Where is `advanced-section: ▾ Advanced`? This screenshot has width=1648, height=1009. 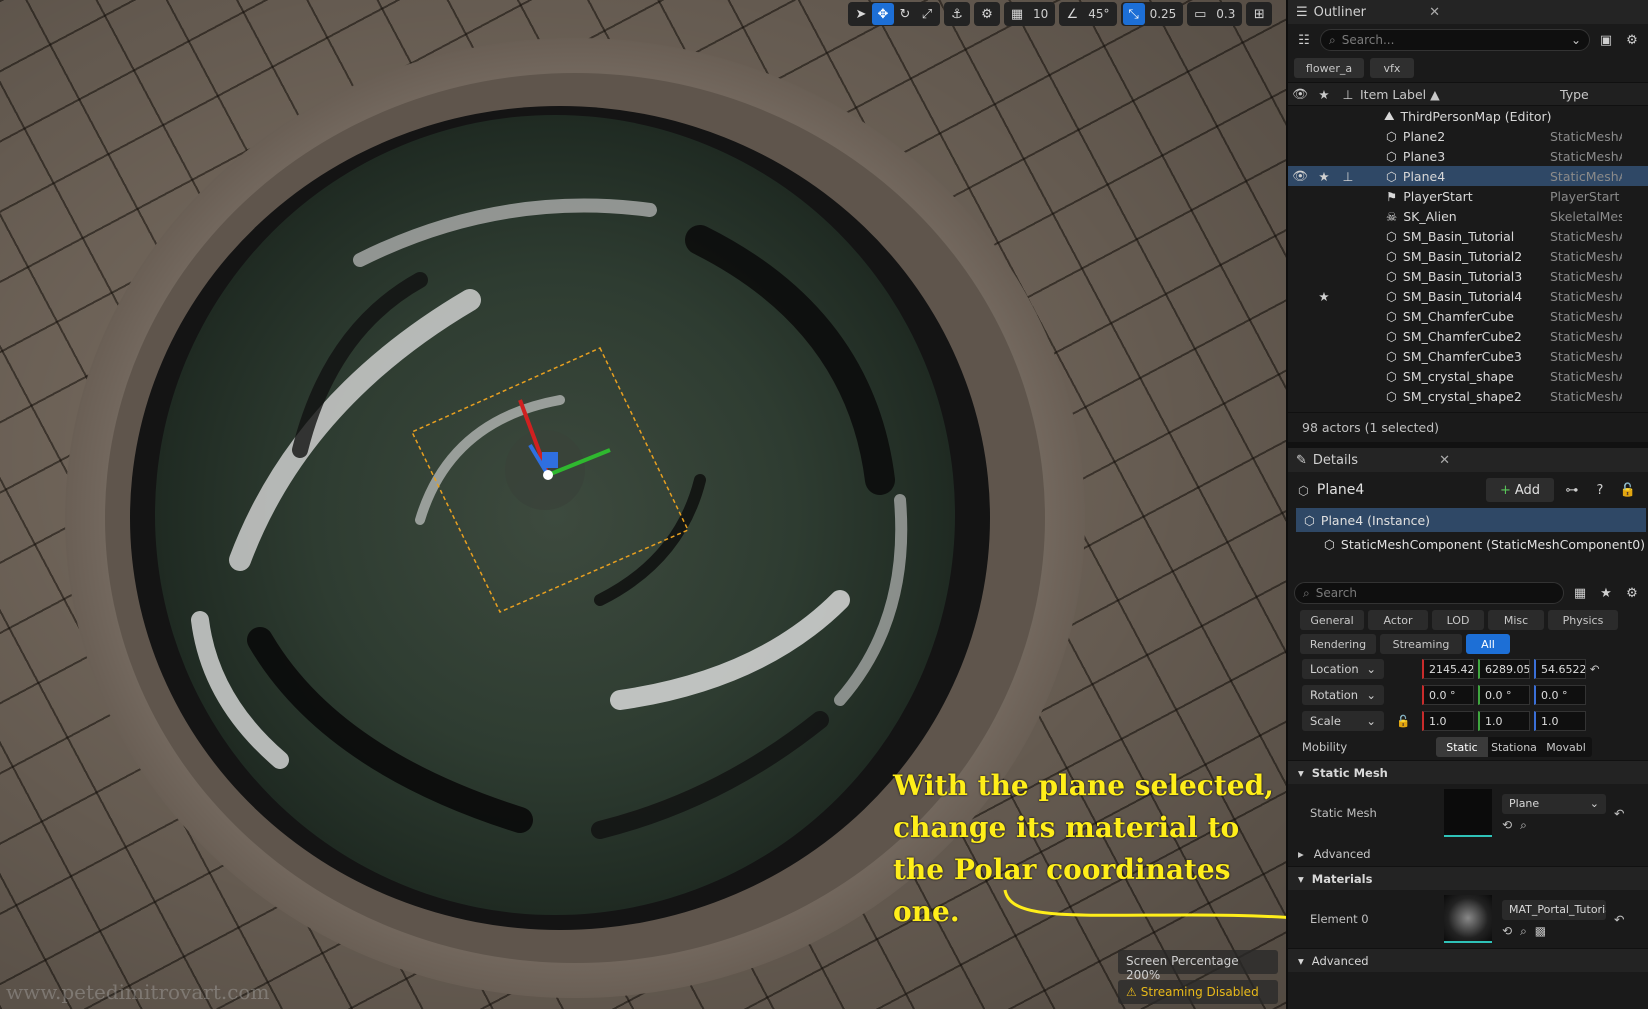
advanced-section: ▾ Advanced is located at coordinates (1468, 960).